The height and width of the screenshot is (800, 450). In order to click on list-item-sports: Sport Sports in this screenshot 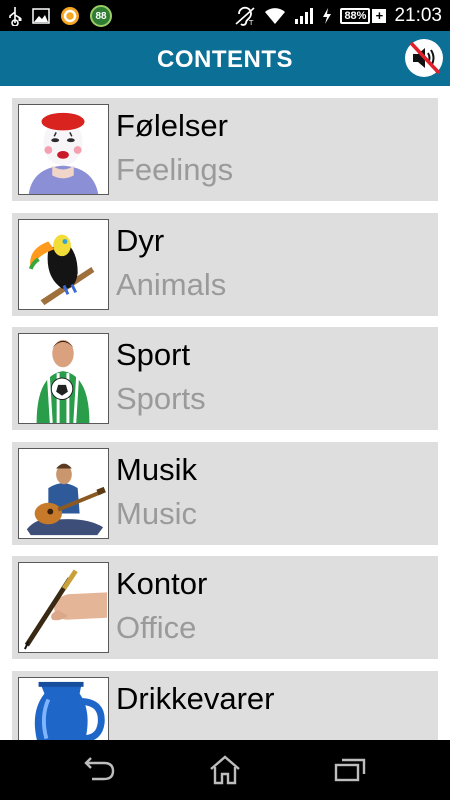, I will do `click(225, 378)`.